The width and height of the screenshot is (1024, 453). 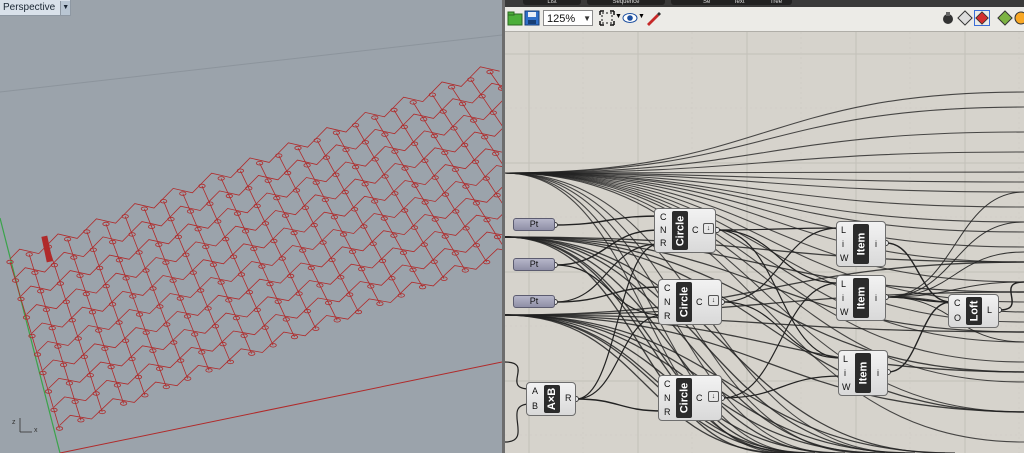 I want to click on point-param-3: Pt, so click(x=534, y=301).